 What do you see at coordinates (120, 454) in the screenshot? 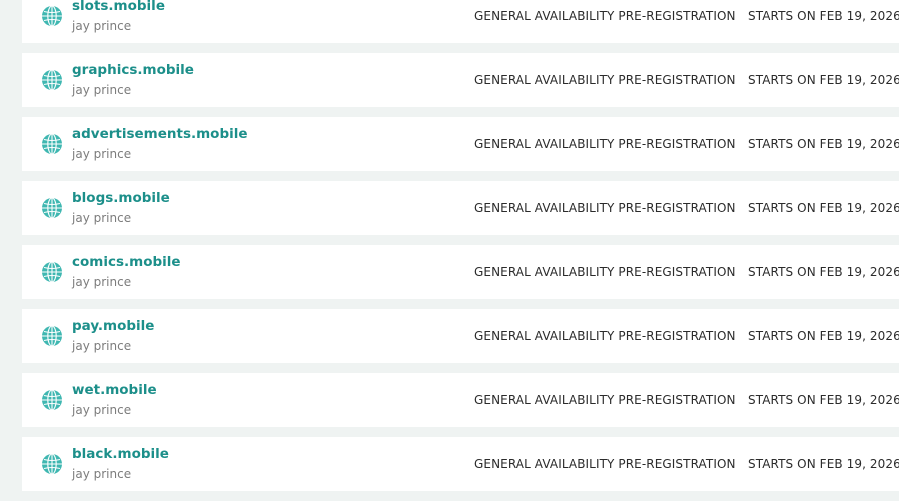
I see `domain-name-link: black.mobile` at bounding box center [120, 454].